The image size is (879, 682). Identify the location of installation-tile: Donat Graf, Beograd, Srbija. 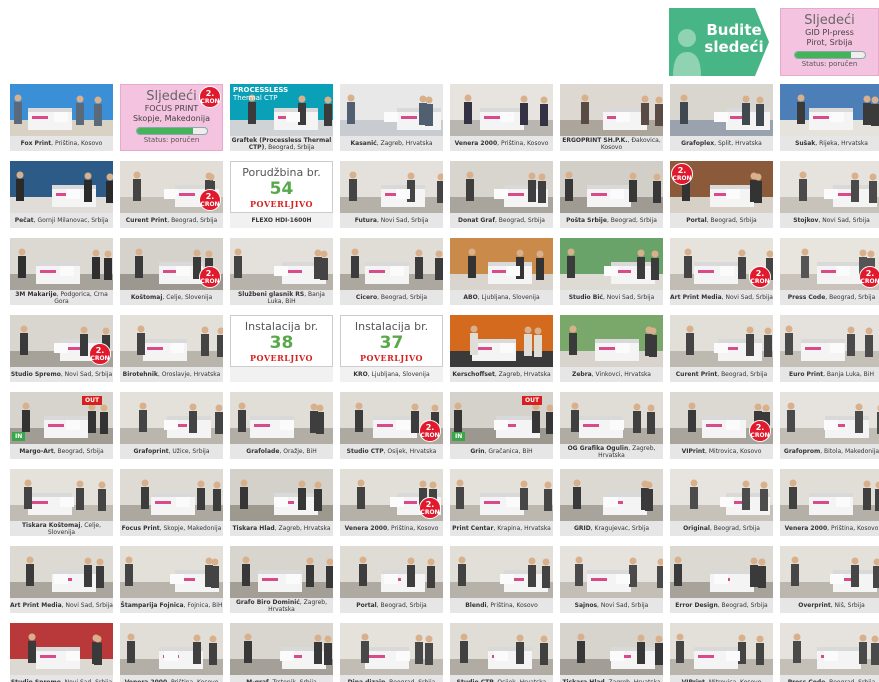
(501, 194).